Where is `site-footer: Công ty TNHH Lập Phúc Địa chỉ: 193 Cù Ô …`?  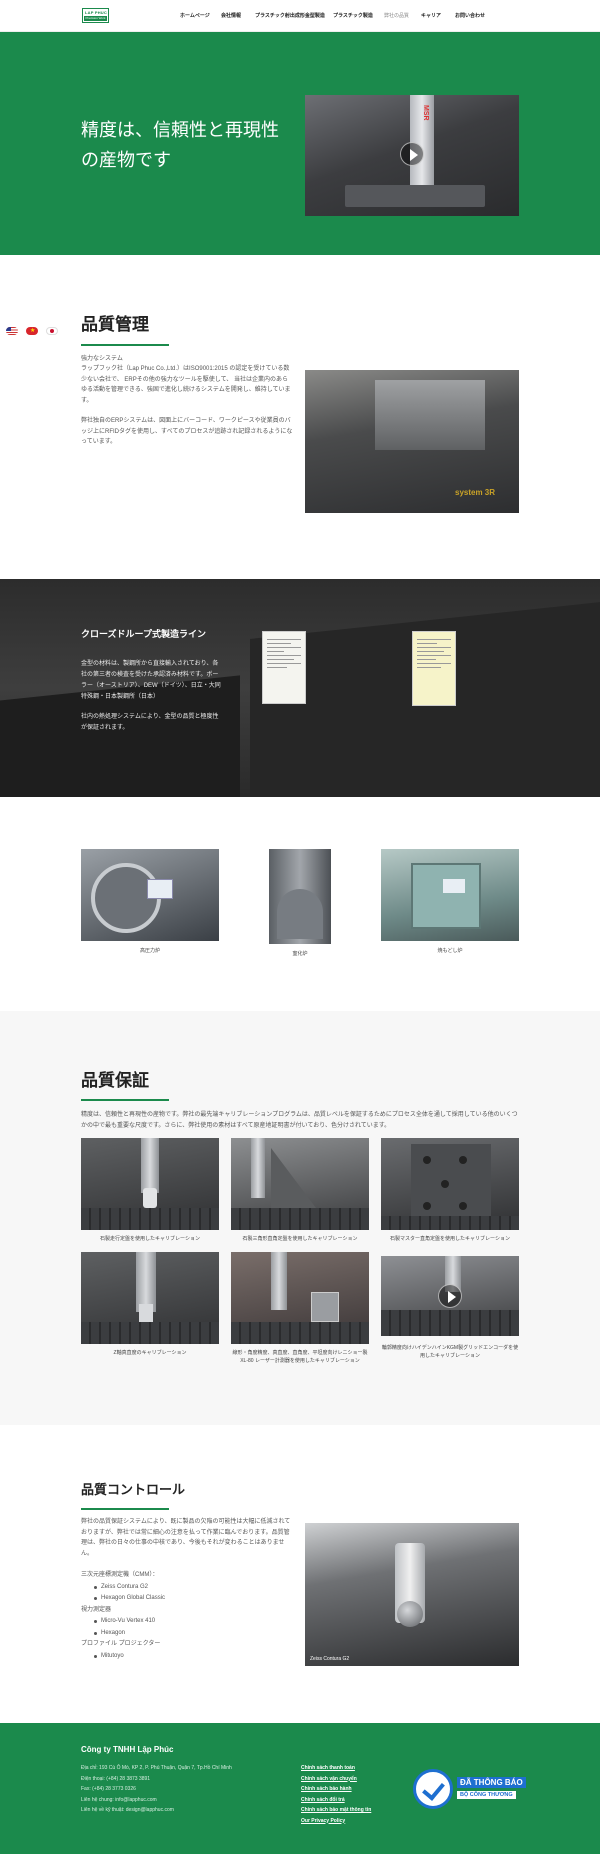 site-footer: Công ty TNHH Lập Phúc Địa chỉ: 193 Cù Ô … is located at coordinates (300, 1788).